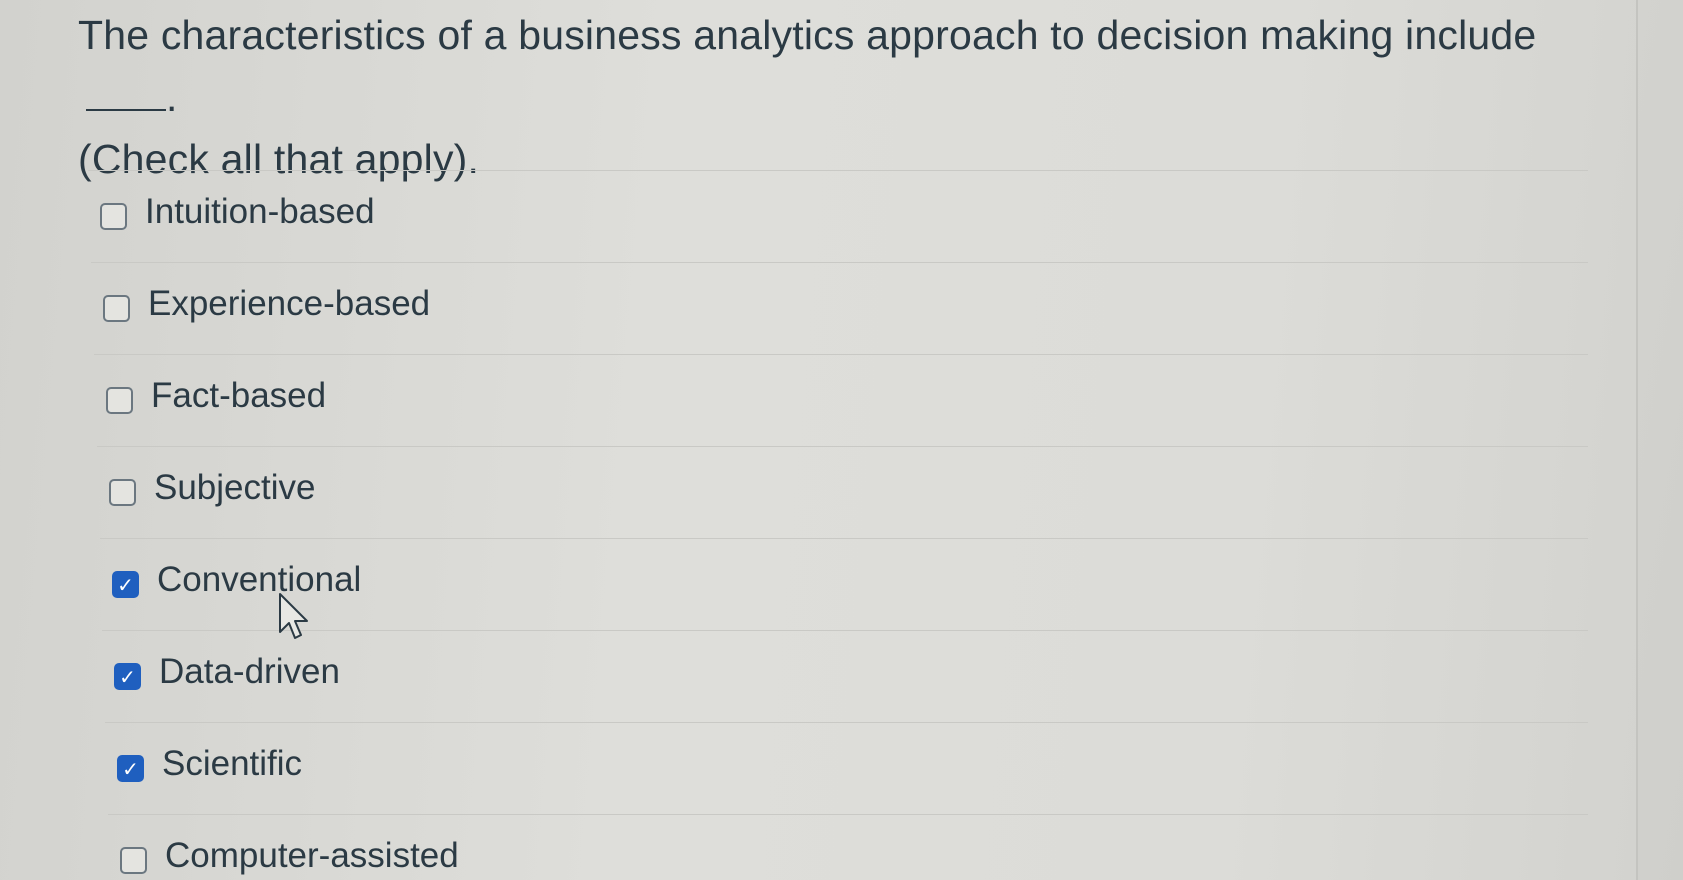  Describe the element at coordinates (249, 671) in the screenshot. I see `answer-label: Data-driven` at that location.